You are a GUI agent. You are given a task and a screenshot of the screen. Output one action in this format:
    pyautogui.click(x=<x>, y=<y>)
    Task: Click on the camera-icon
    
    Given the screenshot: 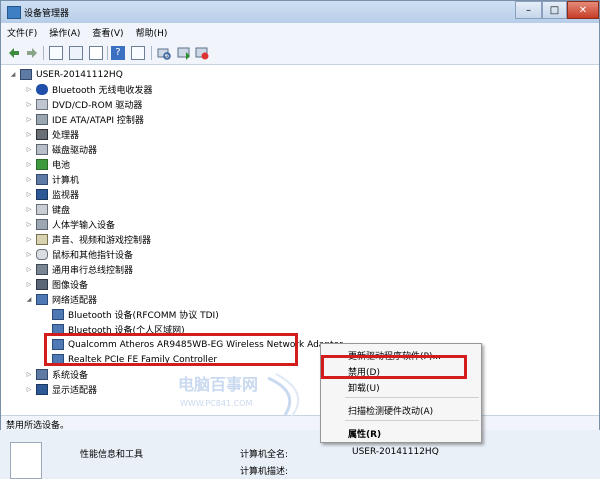 What is the action you would take?
    pyautogui.click(x=42, y=284)
    